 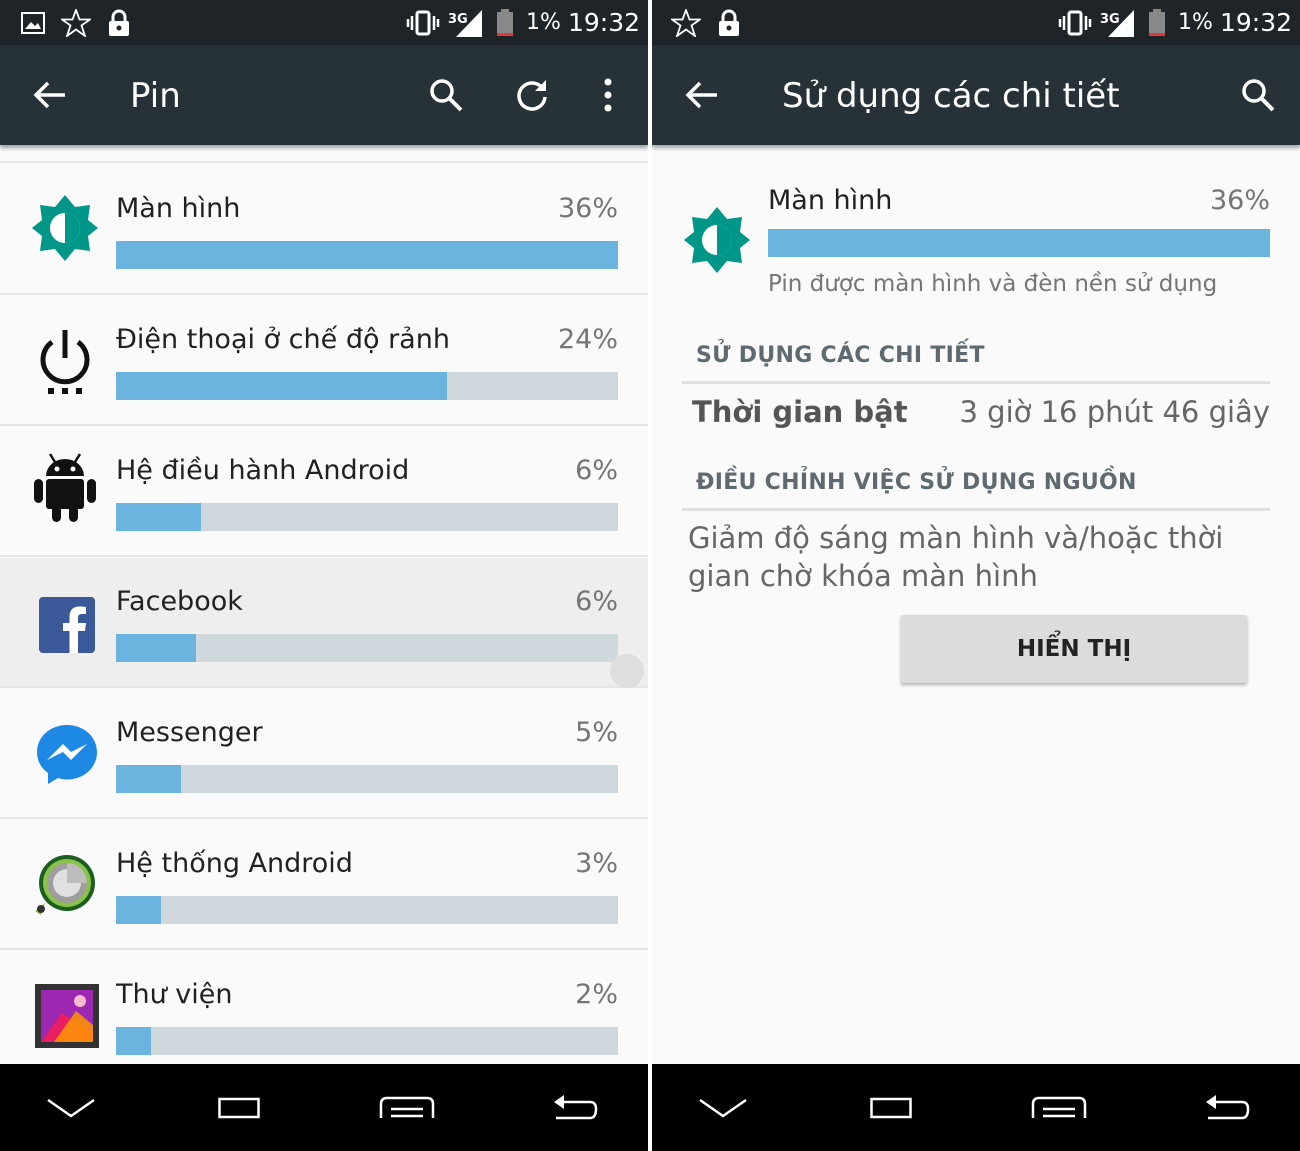 What do you see at coordinates (324, 95) in the screenshot?
I see `app-bar: Pin` at bounding box center [324, 95].